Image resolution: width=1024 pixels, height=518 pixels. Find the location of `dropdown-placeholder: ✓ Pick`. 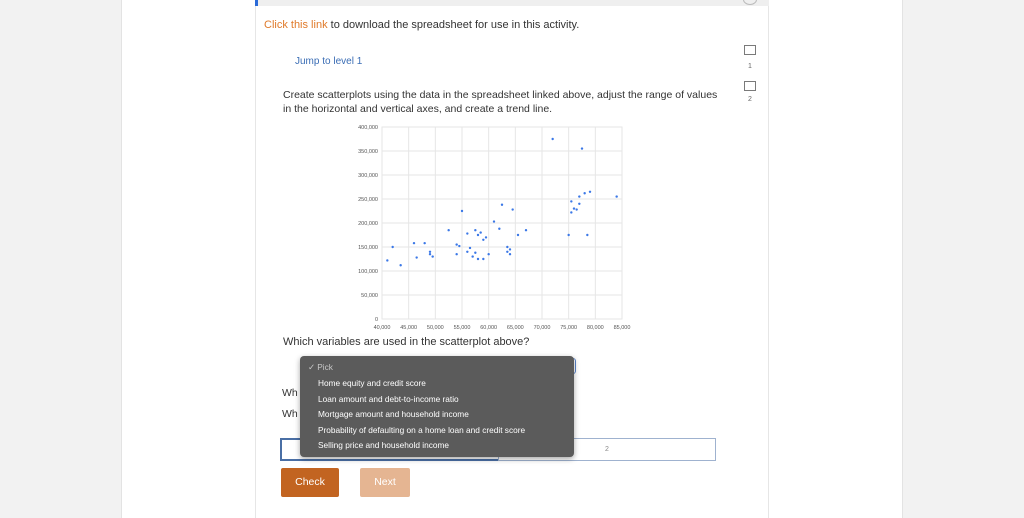

dropdown-placeholder: ✓ Pick is located at coordinates (320, 367).